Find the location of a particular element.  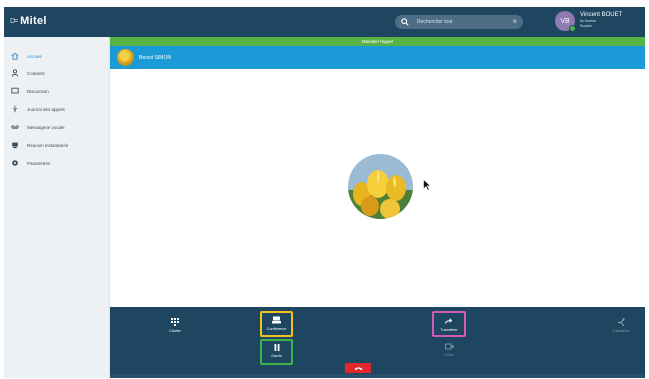

contact-name: Benoit SIMON is located at coordinates (155, 57).